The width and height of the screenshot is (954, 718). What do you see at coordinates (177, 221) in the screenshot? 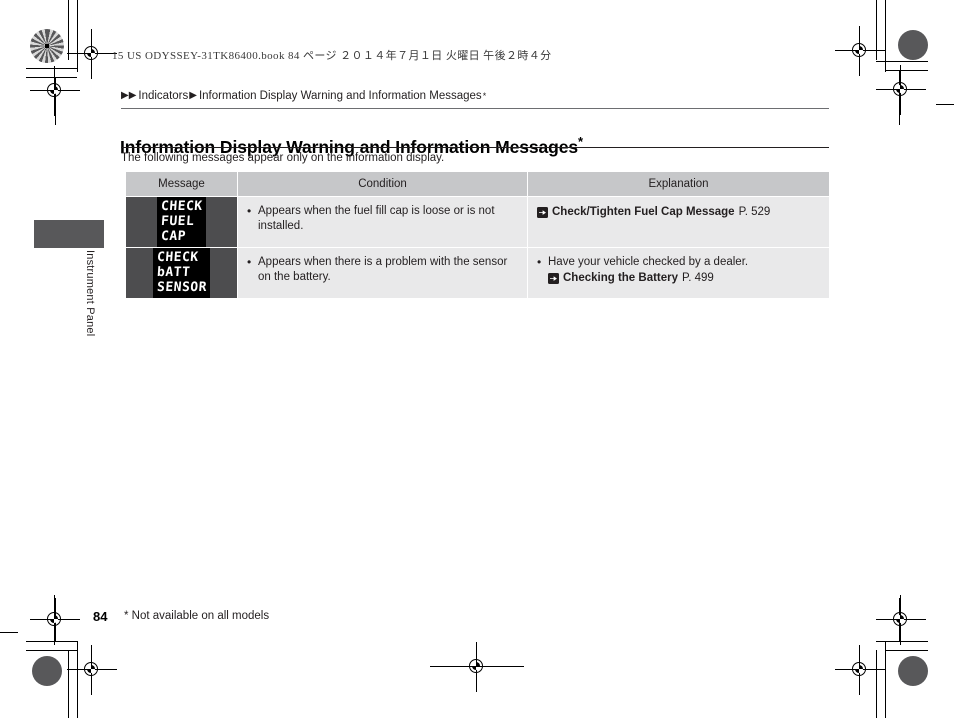
I see `lcd-line-2: FUEL` at bounding box center [177, 221].